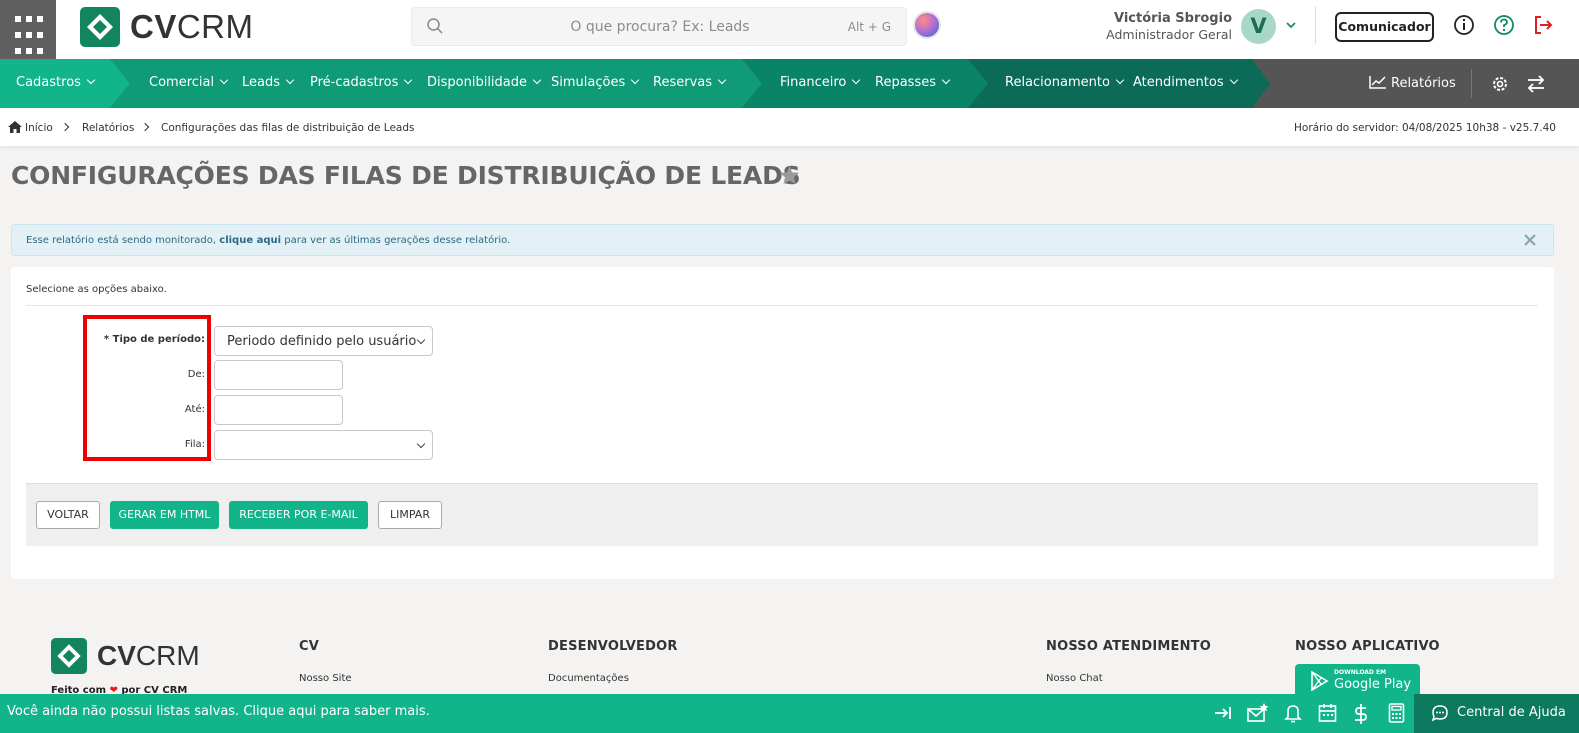 The height and width of the screenshot is (733, 1579). Describe the element at coordinates (28, 29) in the screenshot. I see `apps-grid-icon` at that location.